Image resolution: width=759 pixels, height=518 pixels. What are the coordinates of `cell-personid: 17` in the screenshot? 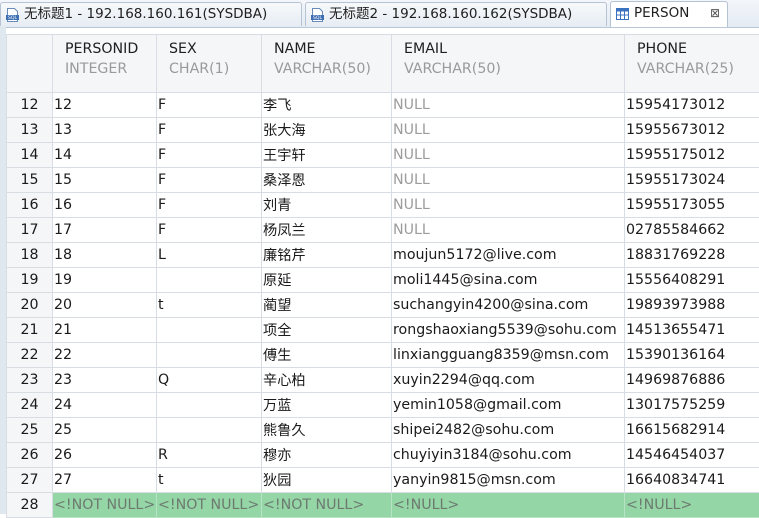 It's located at (105, 230).